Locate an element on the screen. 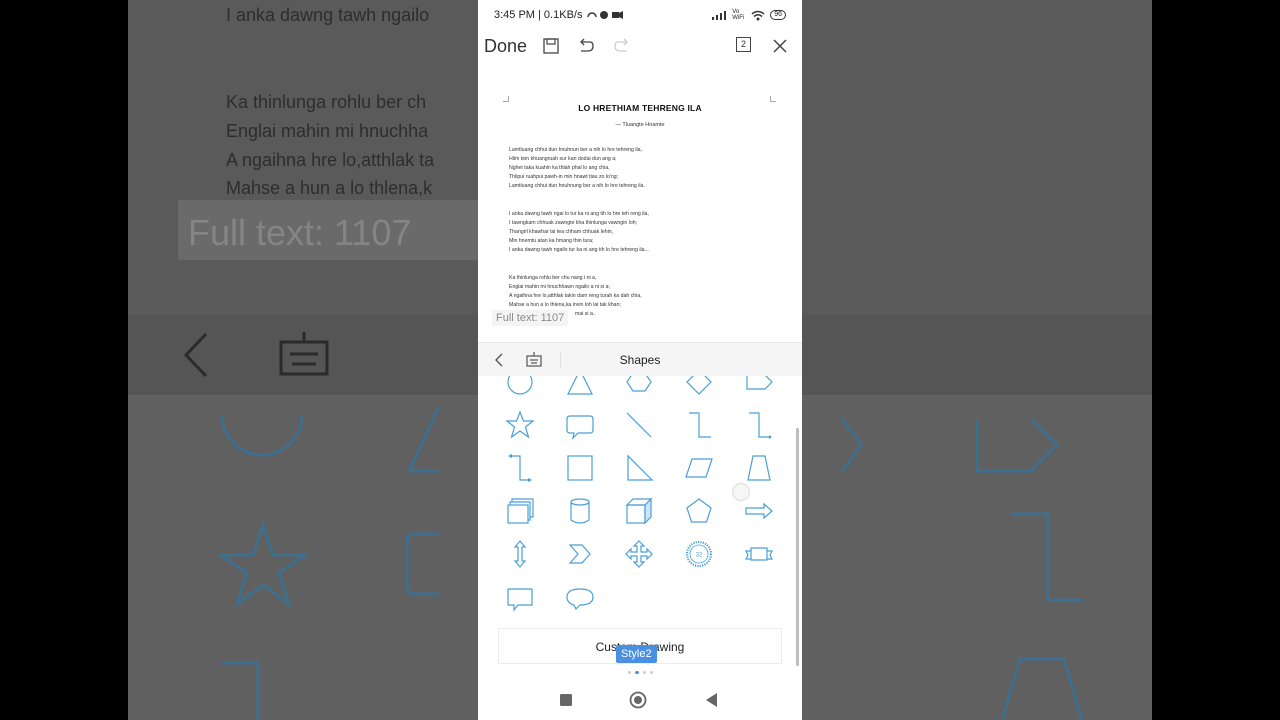 The width and height of the screenshot is (1280, 720). back-nav-icon is located at coordinates (712, 700).